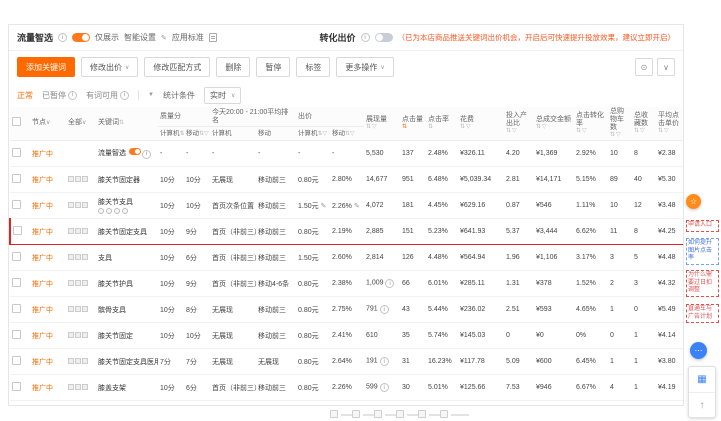 This screenshot has width=721, height=421. Describe the element at coordinates (127, 258) in the screenshot. I see `keyword-cell: 支具` at that location.